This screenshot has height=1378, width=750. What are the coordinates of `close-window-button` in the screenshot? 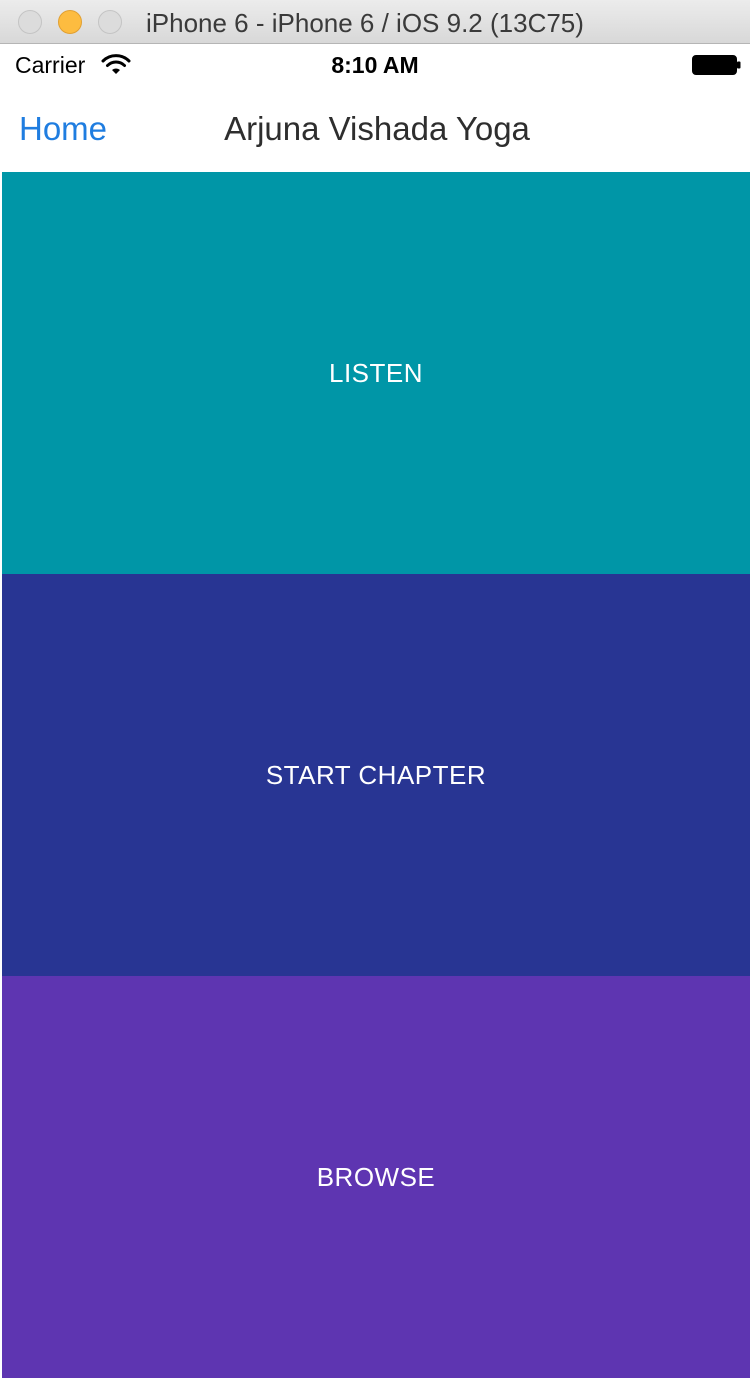 It's located at (30, 22).